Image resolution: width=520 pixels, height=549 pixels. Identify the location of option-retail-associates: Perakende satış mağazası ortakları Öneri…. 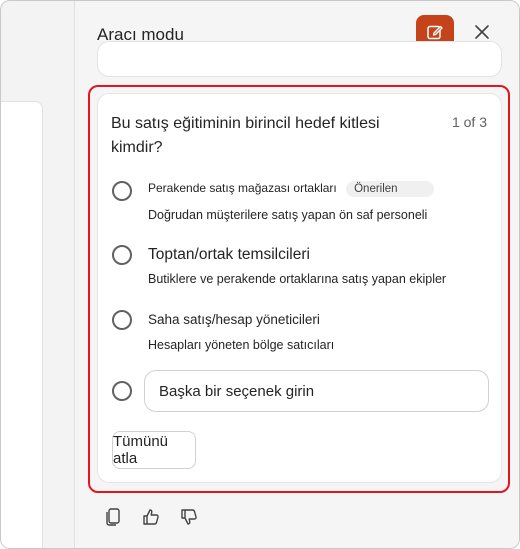
(302, 206).